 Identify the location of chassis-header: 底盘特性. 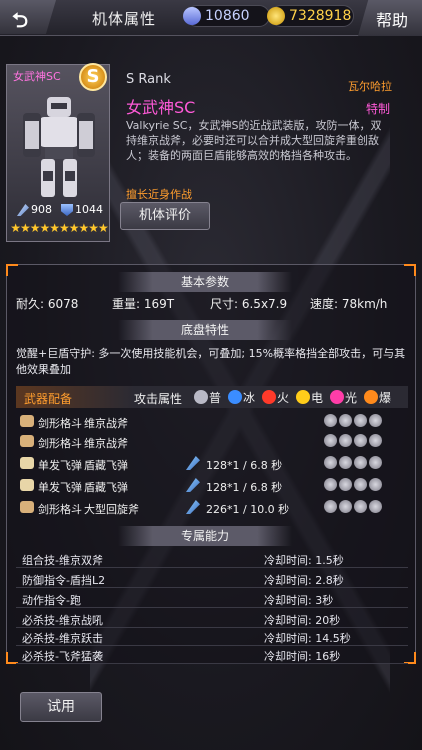
(205, 330).